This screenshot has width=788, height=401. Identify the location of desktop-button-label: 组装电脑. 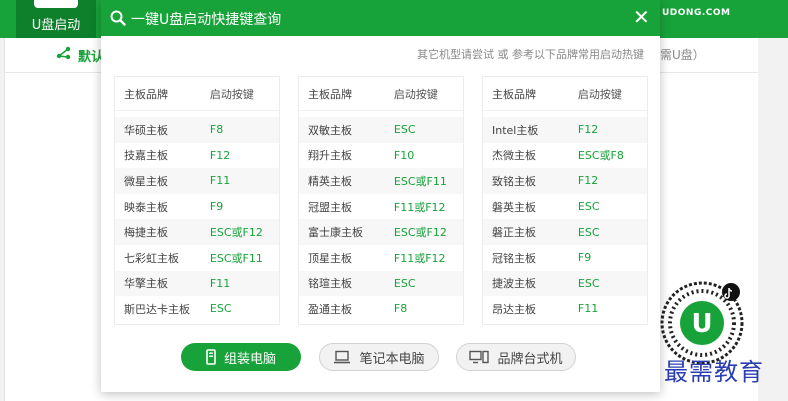
(249, 359).